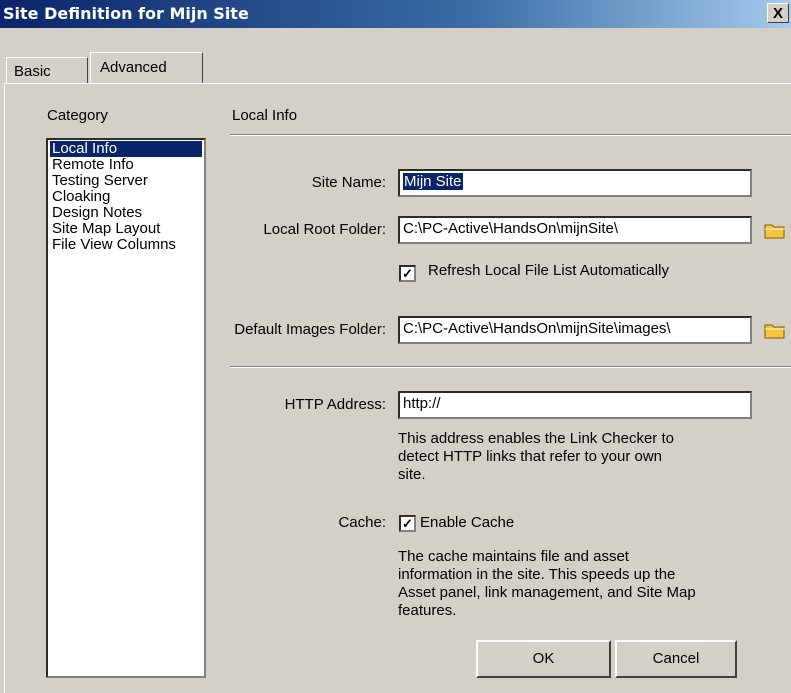 The image size is (791, 693). What do you see at coordinates (778, 13) in the screenshot?
I see `close-button: X` at bounding box center [778, 13].